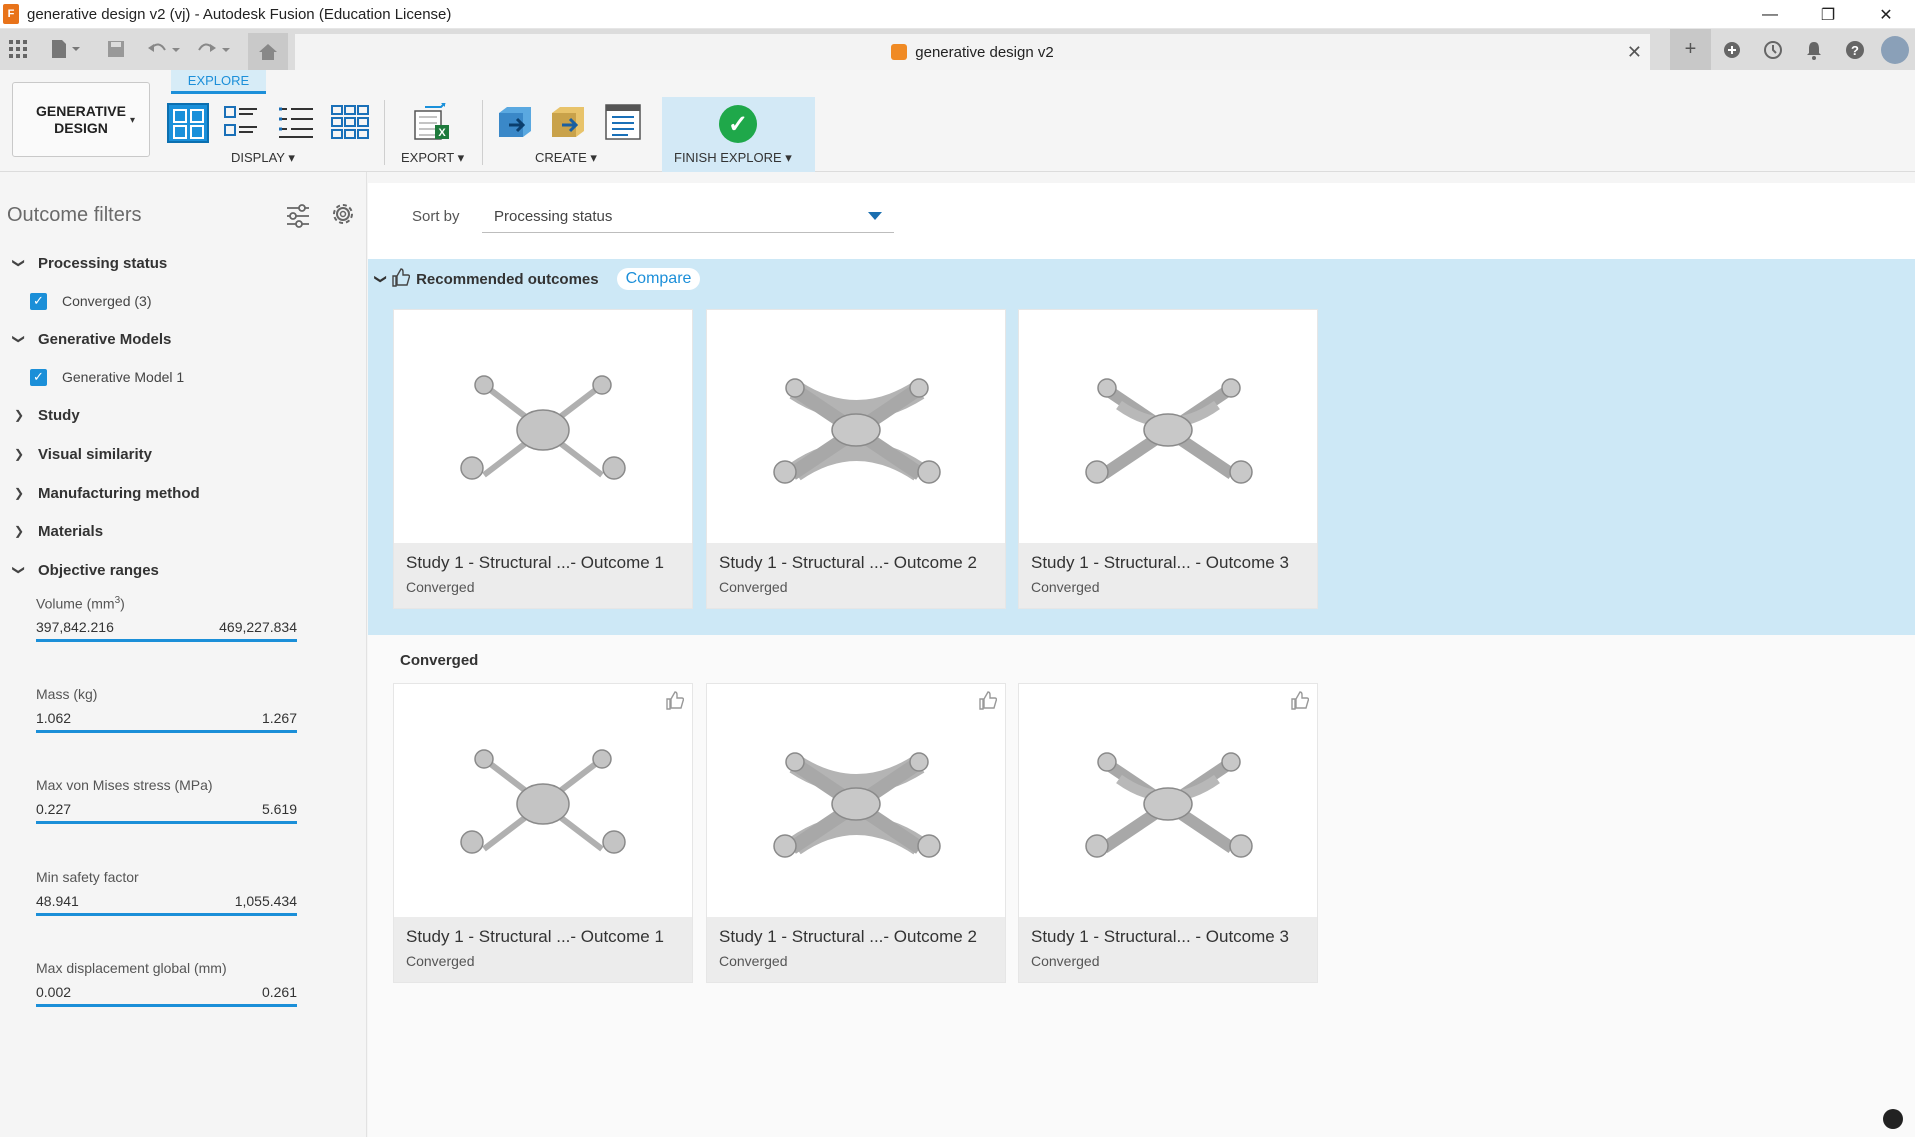 The width and height of the screenshot is (1915, 1137). Describe the element at coordinates (91, 301) in the screenshot. I see `filter-converged-checkbox: ✓ Converged (3)` at that location.